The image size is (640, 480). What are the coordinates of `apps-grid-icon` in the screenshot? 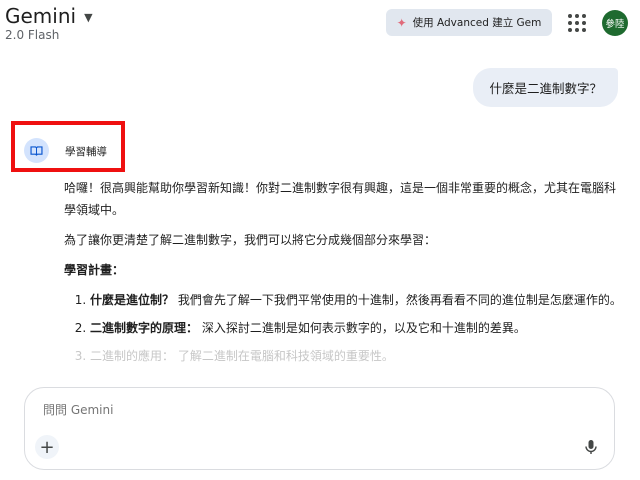 It's located at (577, 23).